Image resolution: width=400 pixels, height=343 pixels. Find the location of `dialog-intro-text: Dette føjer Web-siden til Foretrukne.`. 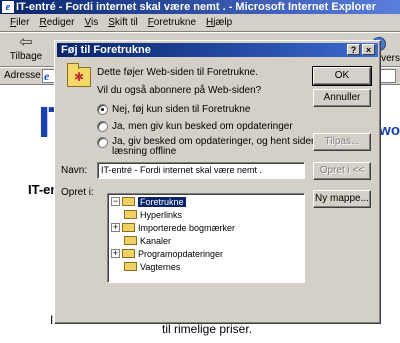

dialog-intro-text: Dette føjer Web-siden til Foretrukne. is located at coordinates (177, 72).